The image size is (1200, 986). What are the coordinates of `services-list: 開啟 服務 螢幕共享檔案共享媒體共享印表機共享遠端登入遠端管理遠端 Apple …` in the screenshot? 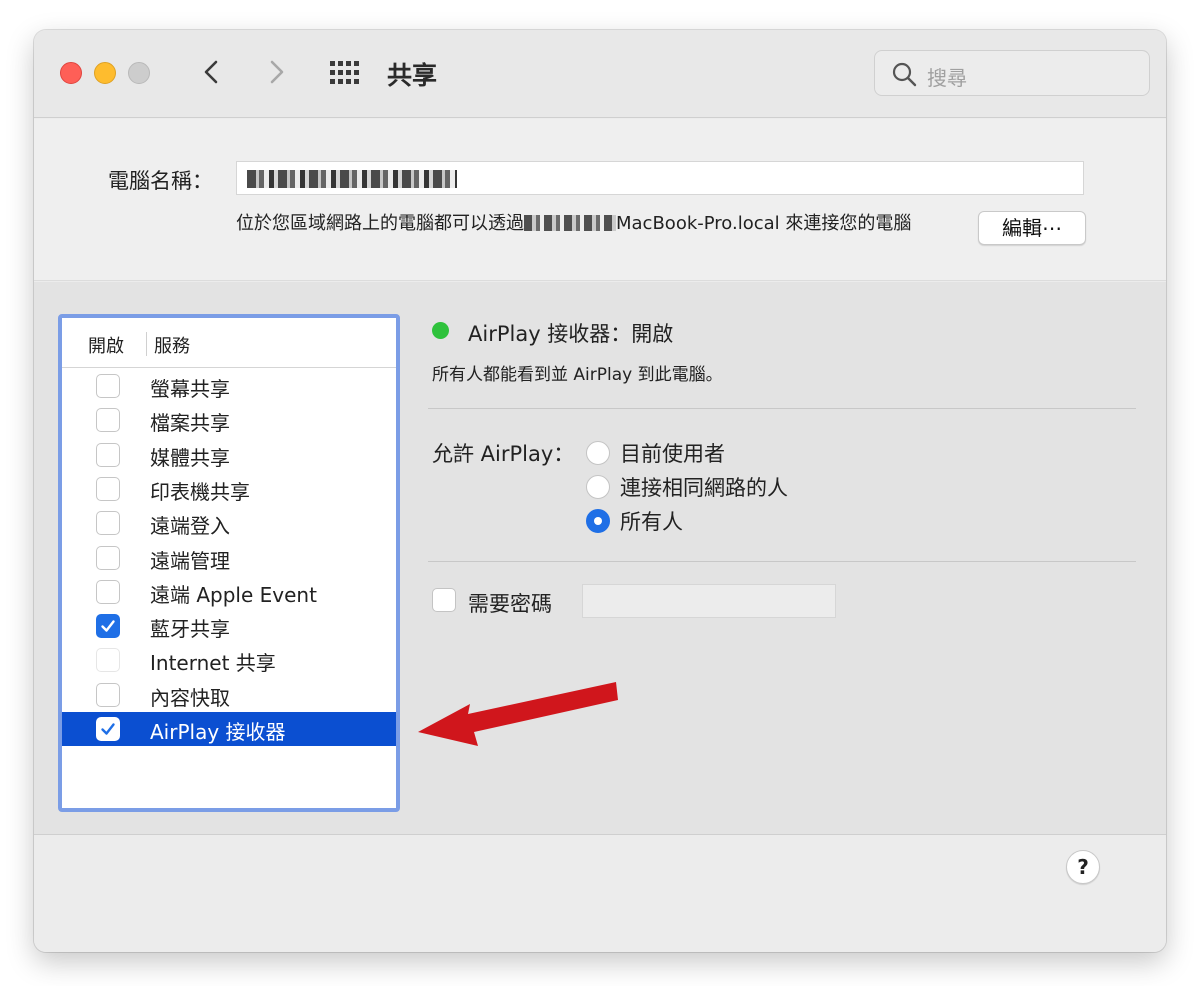 It's located at (229, 563).